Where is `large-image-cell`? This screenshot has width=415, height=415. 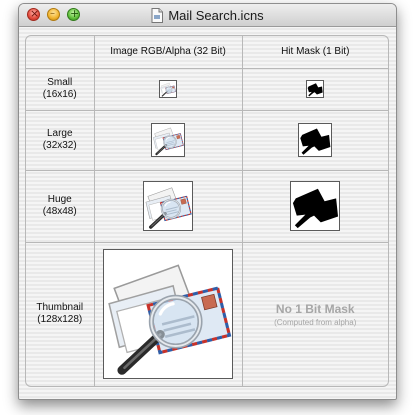
large-image-cell is located at coordinates (168, 140).